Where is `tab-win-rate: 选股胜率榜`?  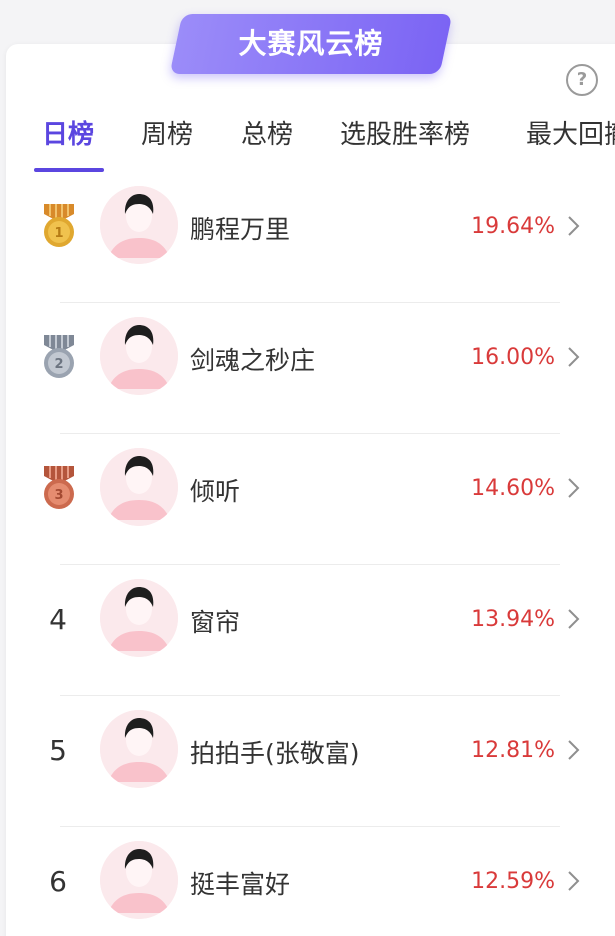
tab-win-rate: 选股胜率榜 is located at coordinates (405, 135).